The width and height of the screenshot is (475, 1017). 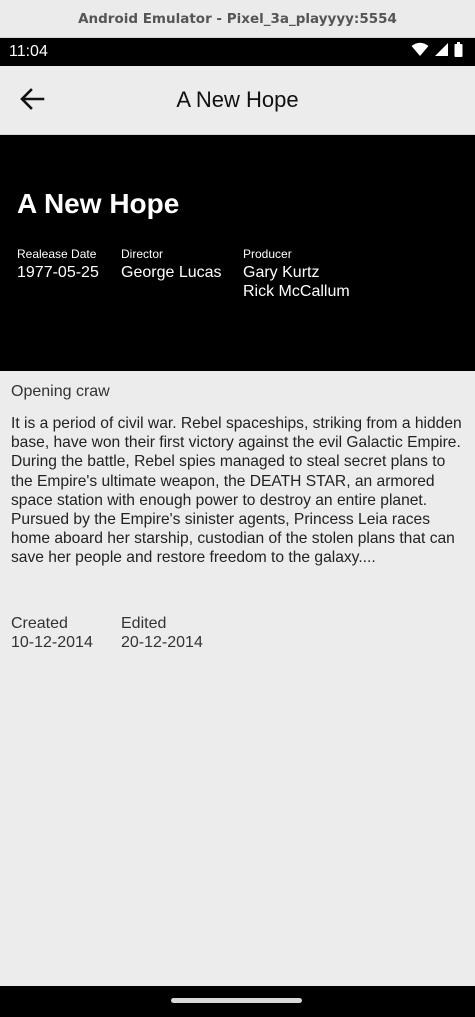 I want to click on producer-value: Gary Kurtz, so click(x=281, y=272).